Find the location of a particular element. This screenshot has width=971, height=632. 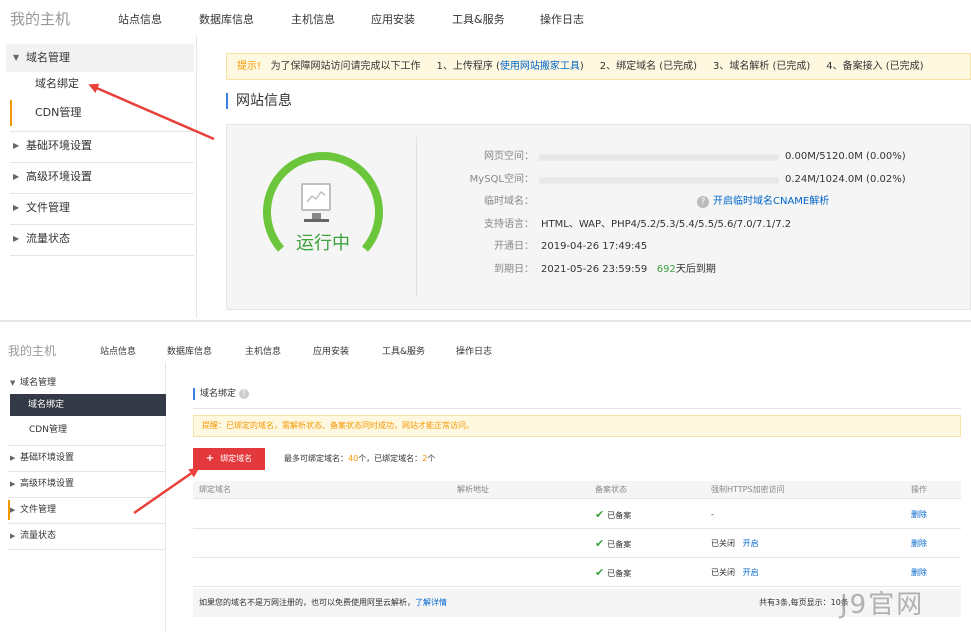

notice-step2: 2、绑定域名 (已完成) is located at coordinates (648, 66).